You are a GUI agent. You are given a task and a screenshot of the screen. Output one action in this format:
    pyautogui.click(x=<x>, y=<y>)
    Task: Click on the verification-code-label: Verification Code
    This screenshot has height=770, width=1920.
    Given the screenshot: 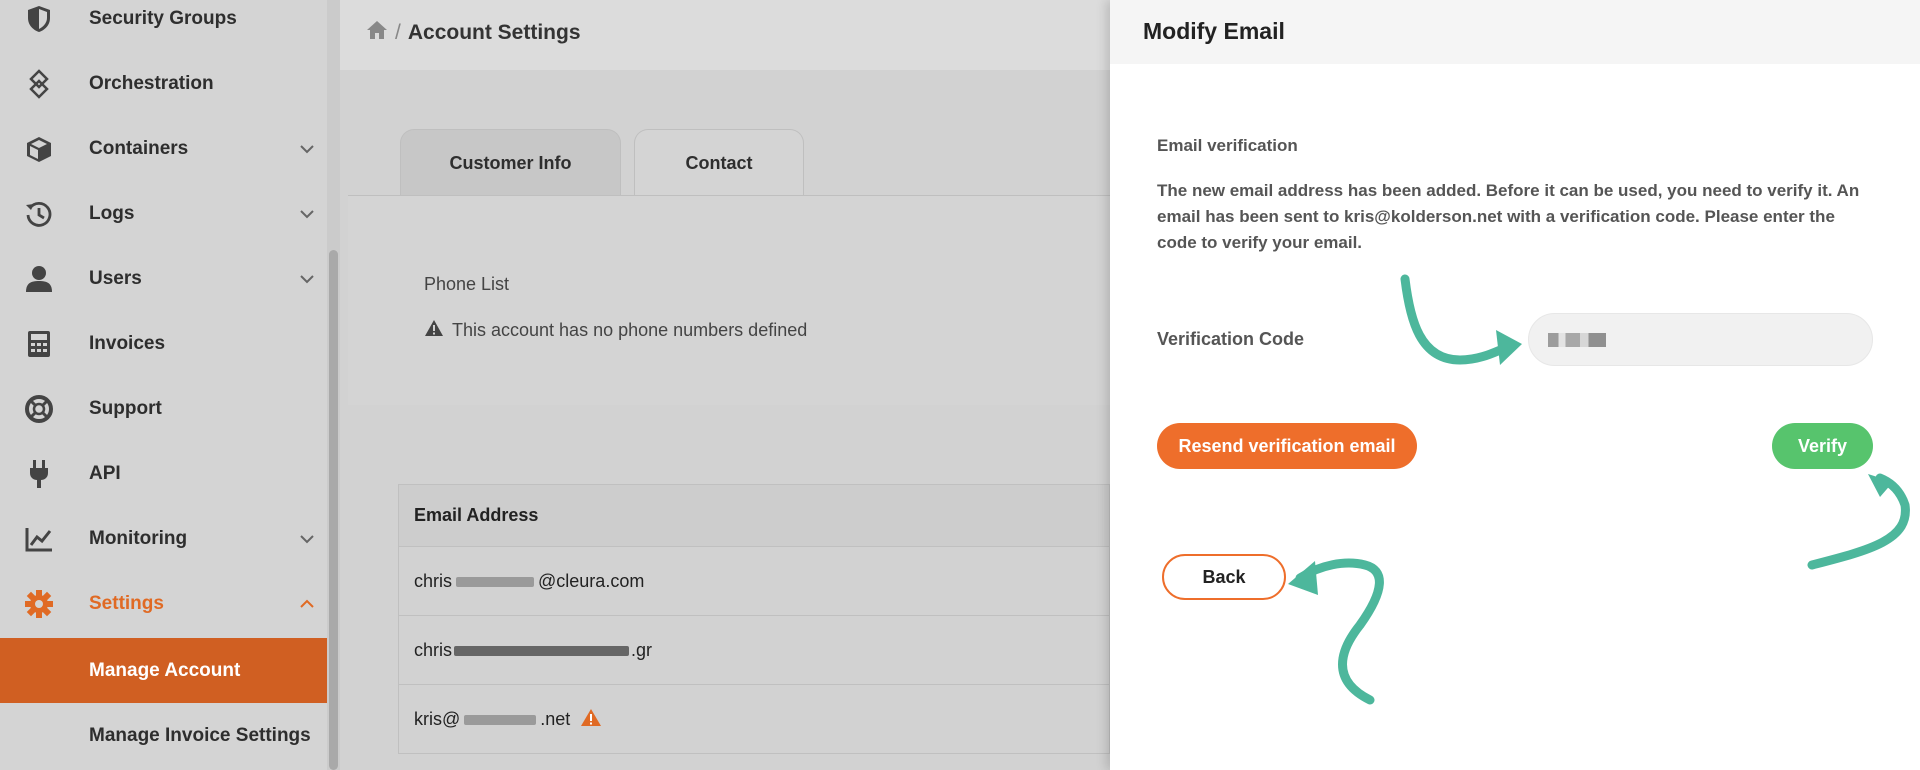 What is the action you would take?
    pyautogui.click(x=1231, y=339)
    